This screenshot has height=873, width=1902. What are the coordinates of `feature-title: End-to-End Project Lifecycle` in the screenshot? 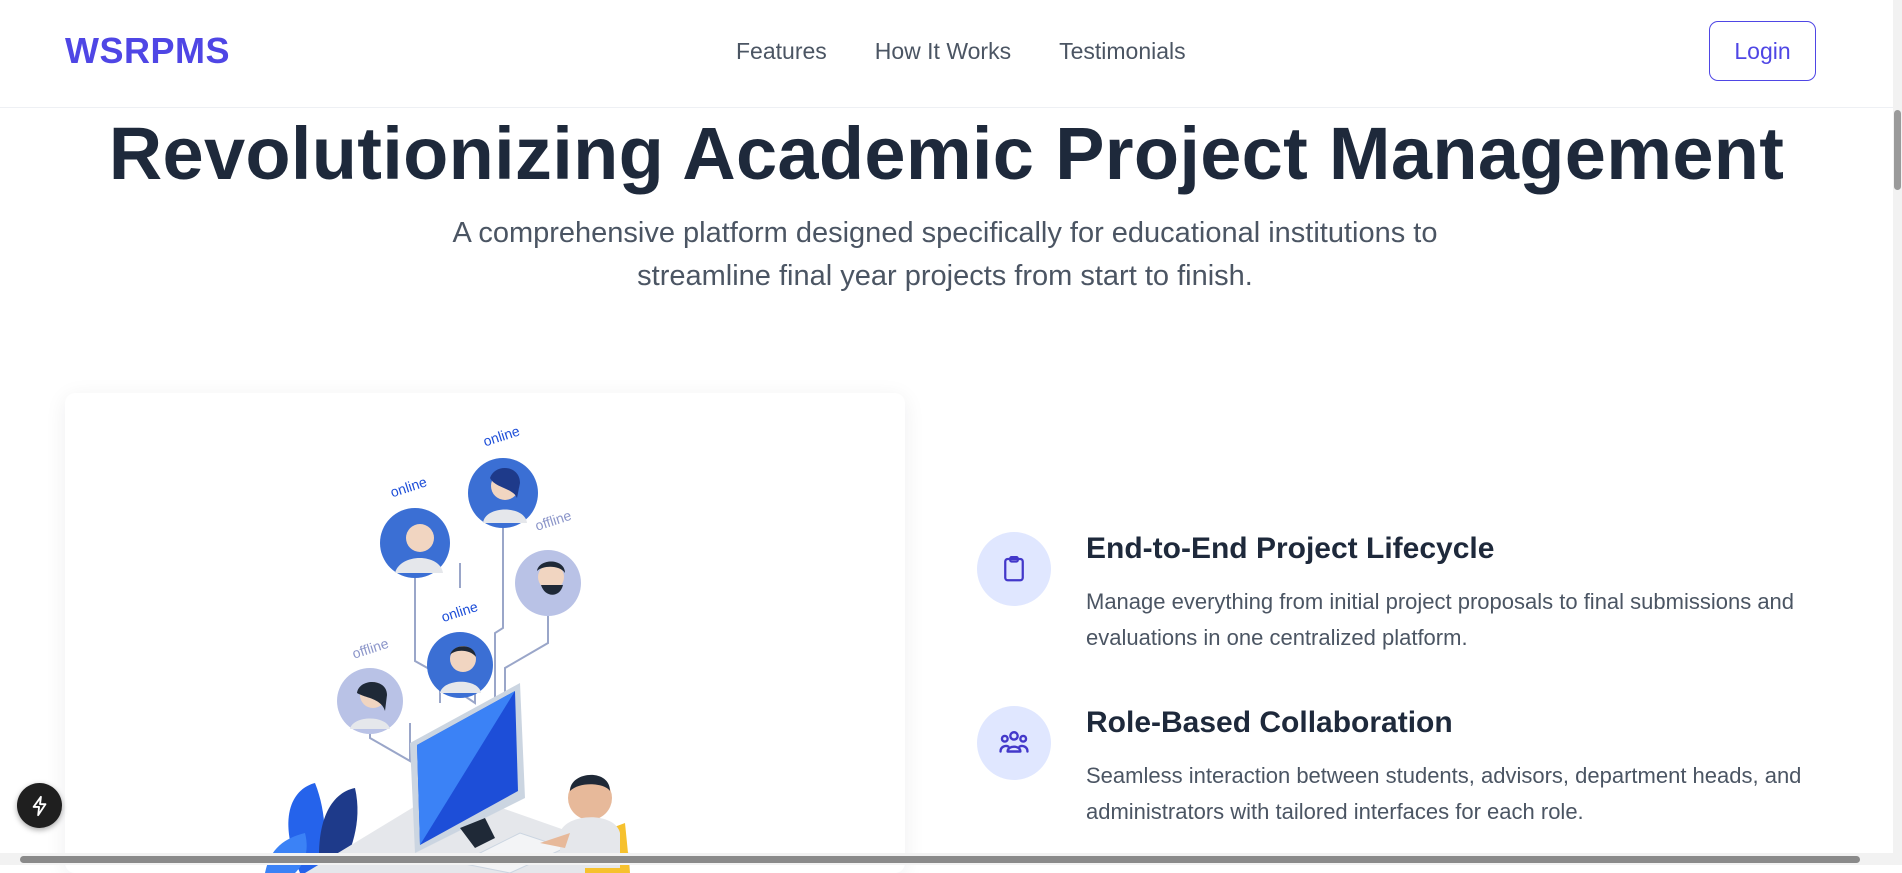 It's located at (1290, 548).